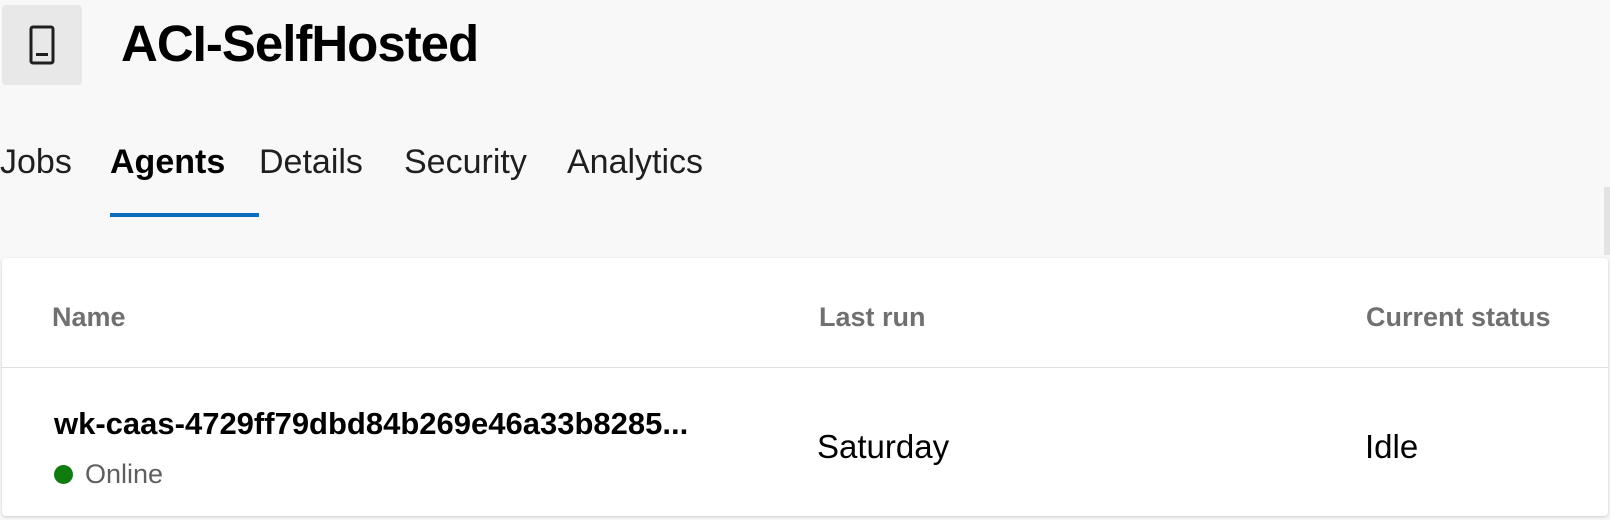 The width and height of the screenshot is (1610, 520). Describe the element at coordinates (883, 446) in the screenshot. I see `last-run-value: Saturday` at that location.